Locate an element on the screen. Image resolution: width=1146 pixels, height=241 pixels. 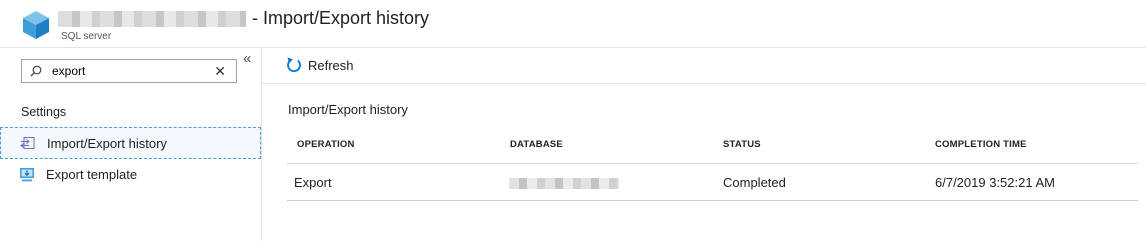
column-header-operation: OPERATION is located at coordinates (326, 144).